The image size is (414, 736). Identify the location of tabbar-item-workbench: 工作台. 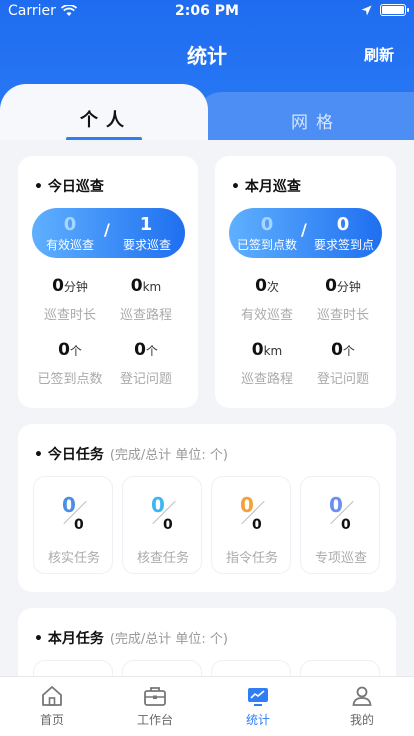
(155, 706).